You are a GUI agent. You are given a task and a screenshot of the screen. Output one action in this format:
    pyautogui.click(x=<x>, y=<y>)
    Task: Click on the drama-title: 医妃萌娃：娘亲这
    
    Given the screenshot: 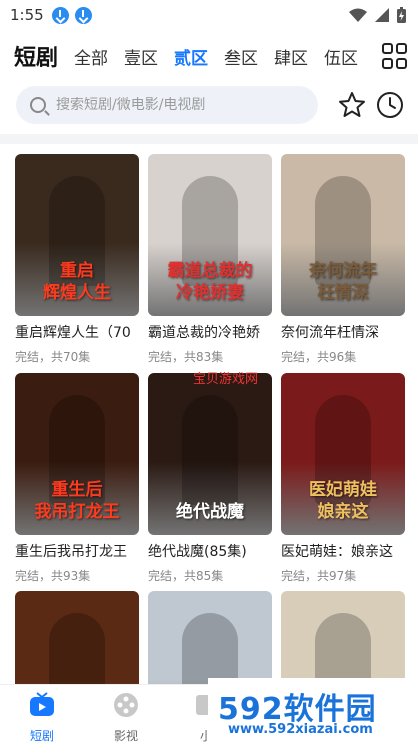 What is the action you would take?
    pyautogui.click(x=343, y=551)
    